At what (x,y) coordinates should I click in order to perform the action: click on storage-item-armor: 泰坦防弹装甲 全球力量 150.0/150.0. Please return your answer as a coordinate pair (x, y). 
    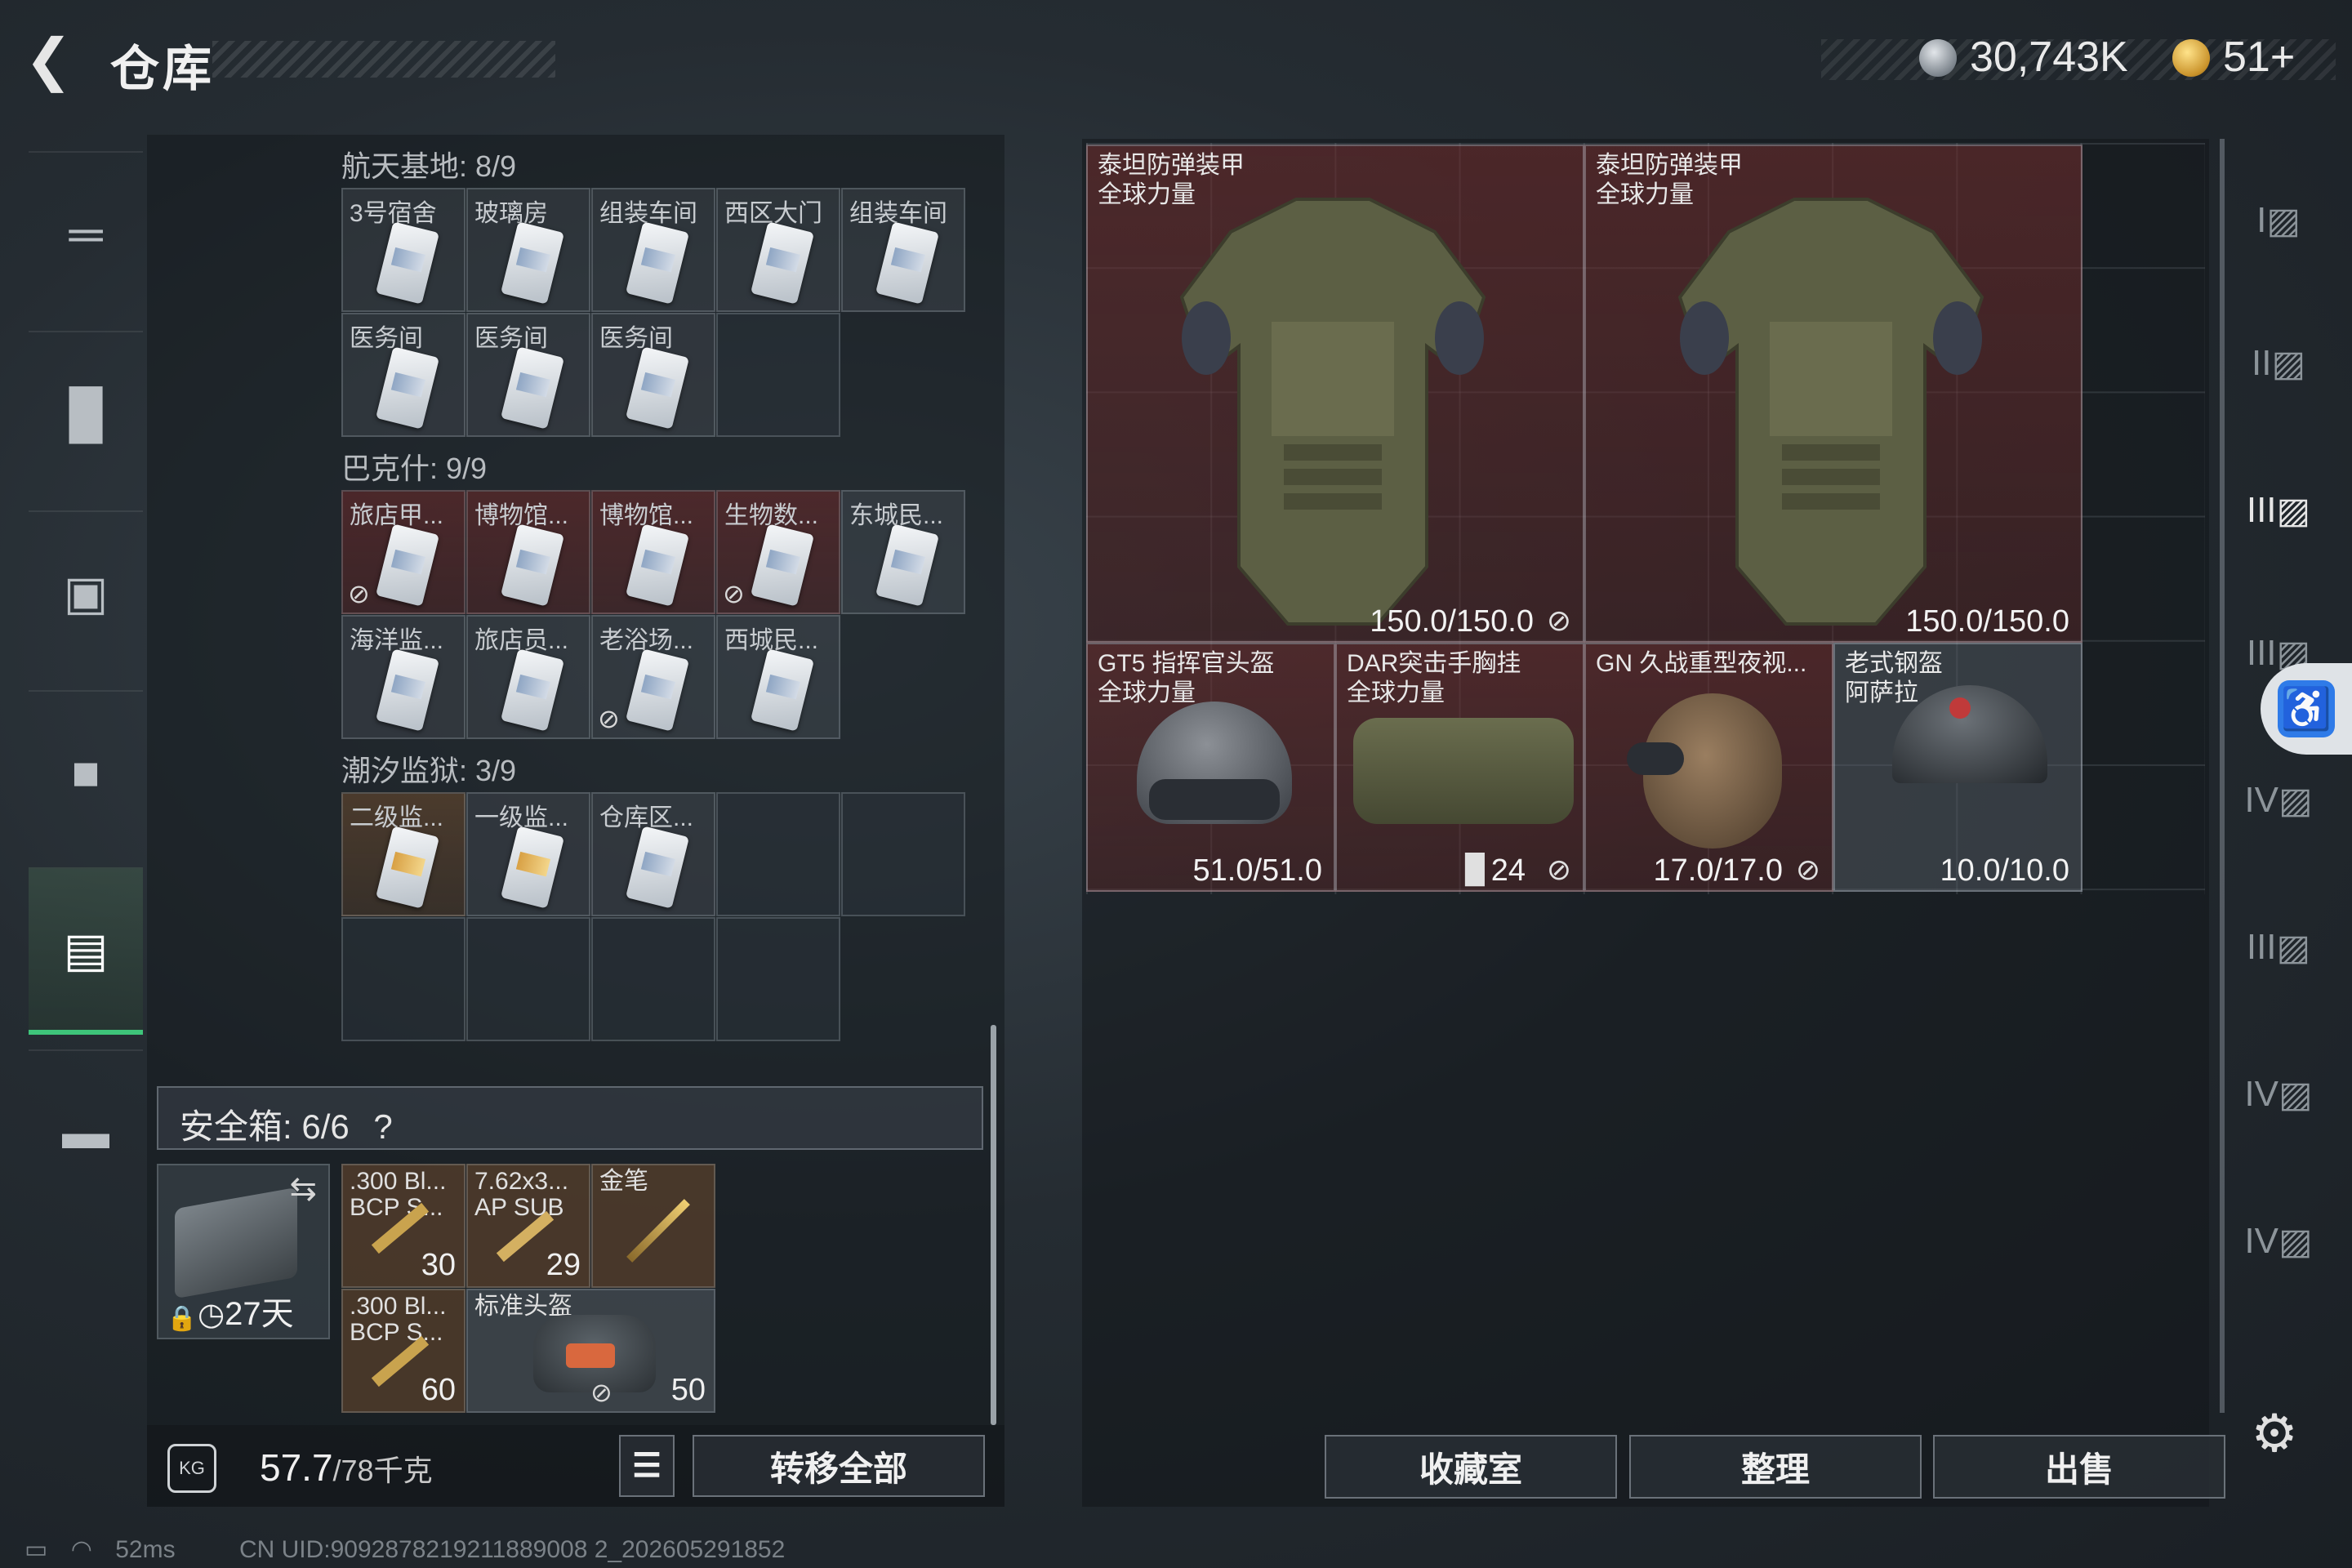
    Looking at the image, I should click on (1833, 394).